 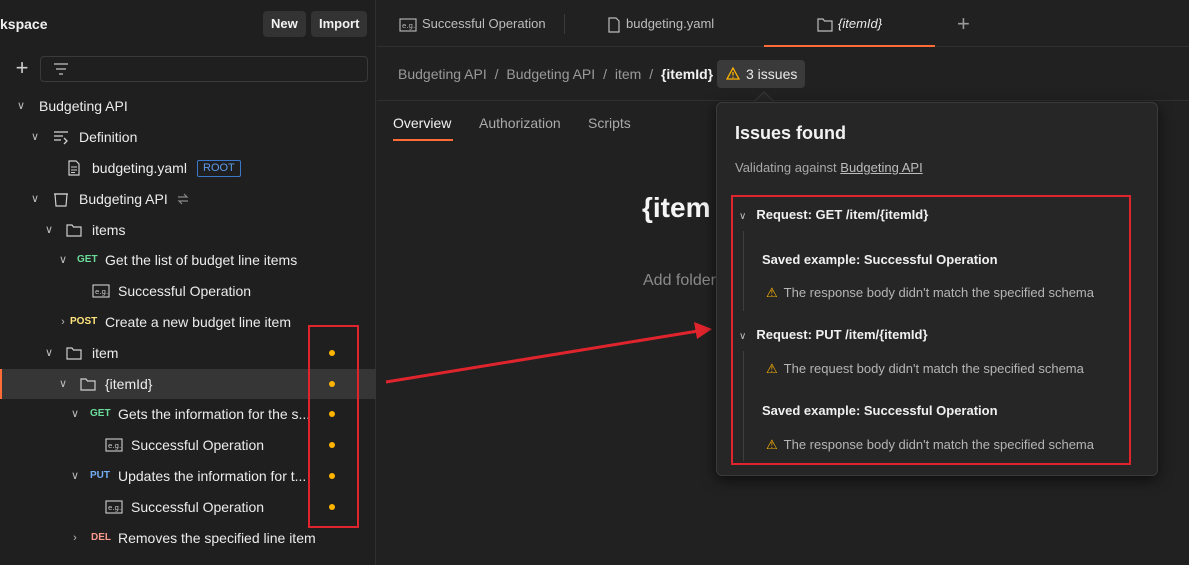 I want to click on active-tab-indicator, so click(x=849, y=46).